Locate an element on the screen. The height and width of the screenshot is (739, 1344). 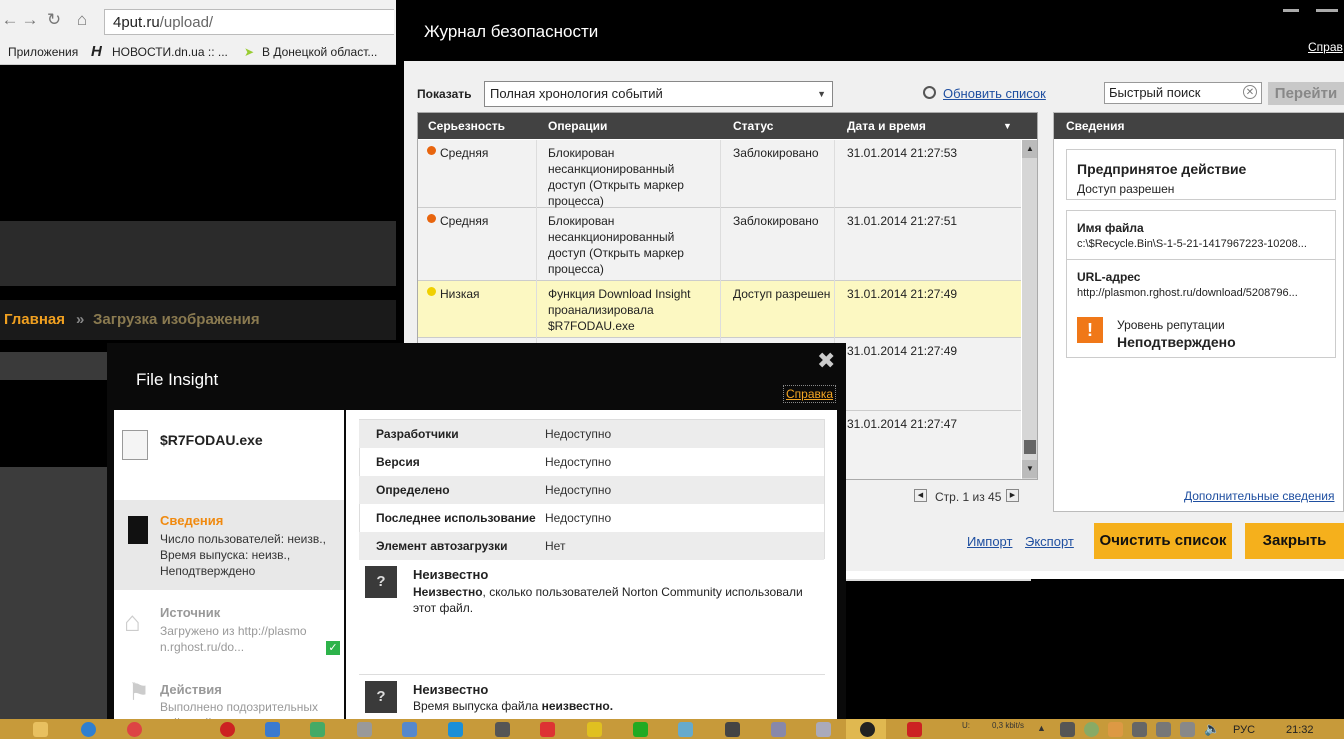
ie-icon is located at coordinates (88, 729).